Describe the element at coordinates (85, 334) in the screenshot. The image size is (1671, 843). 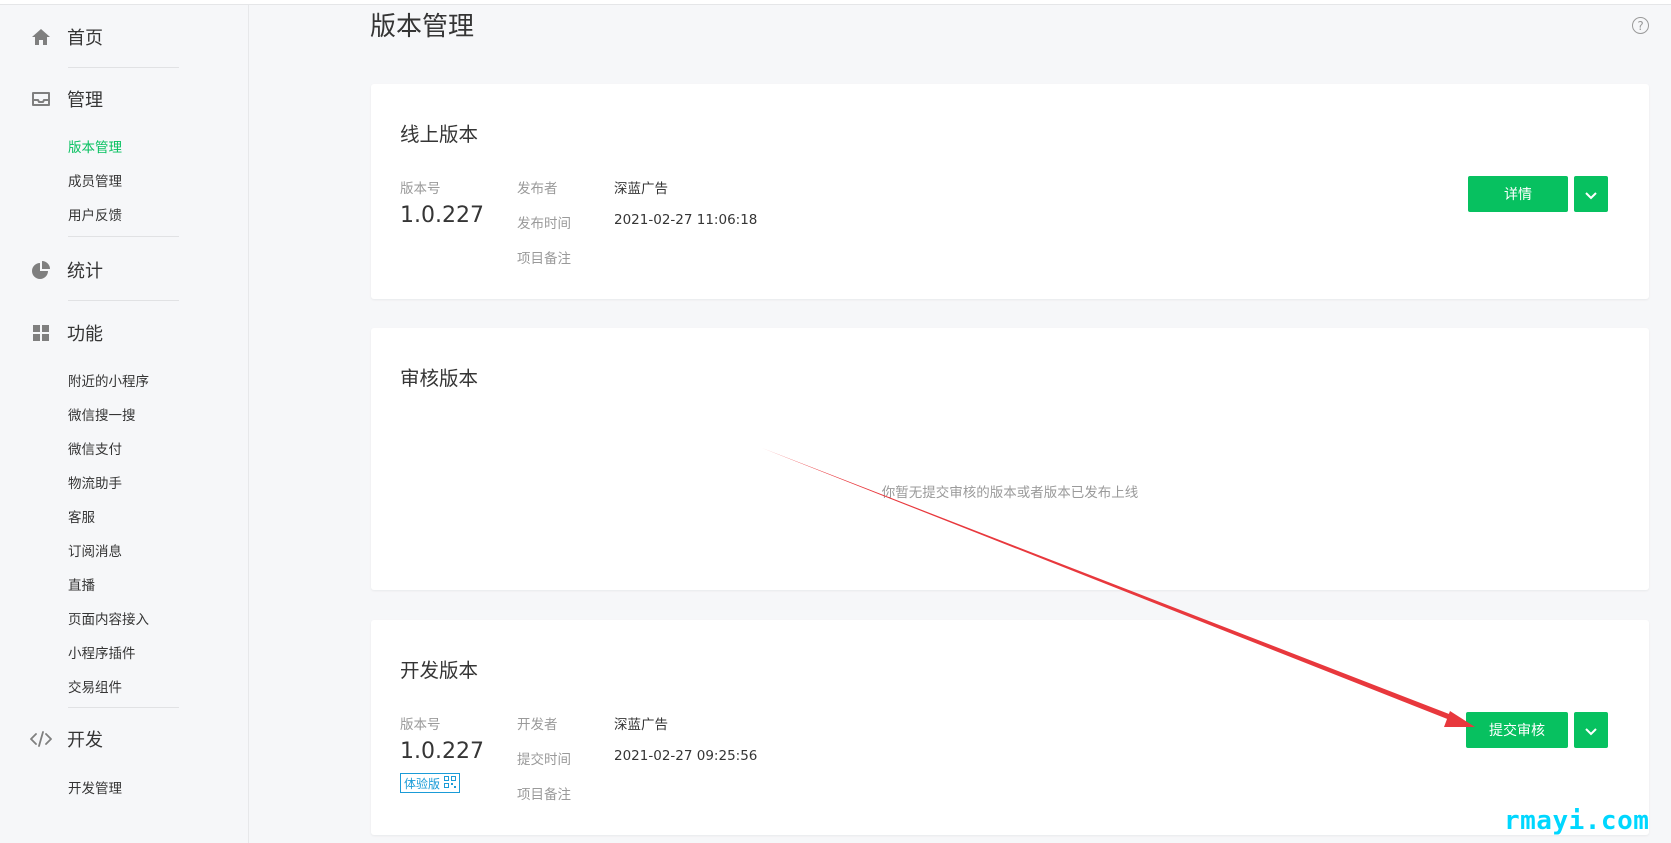
I see `nav-features-label: 功能` at that location.